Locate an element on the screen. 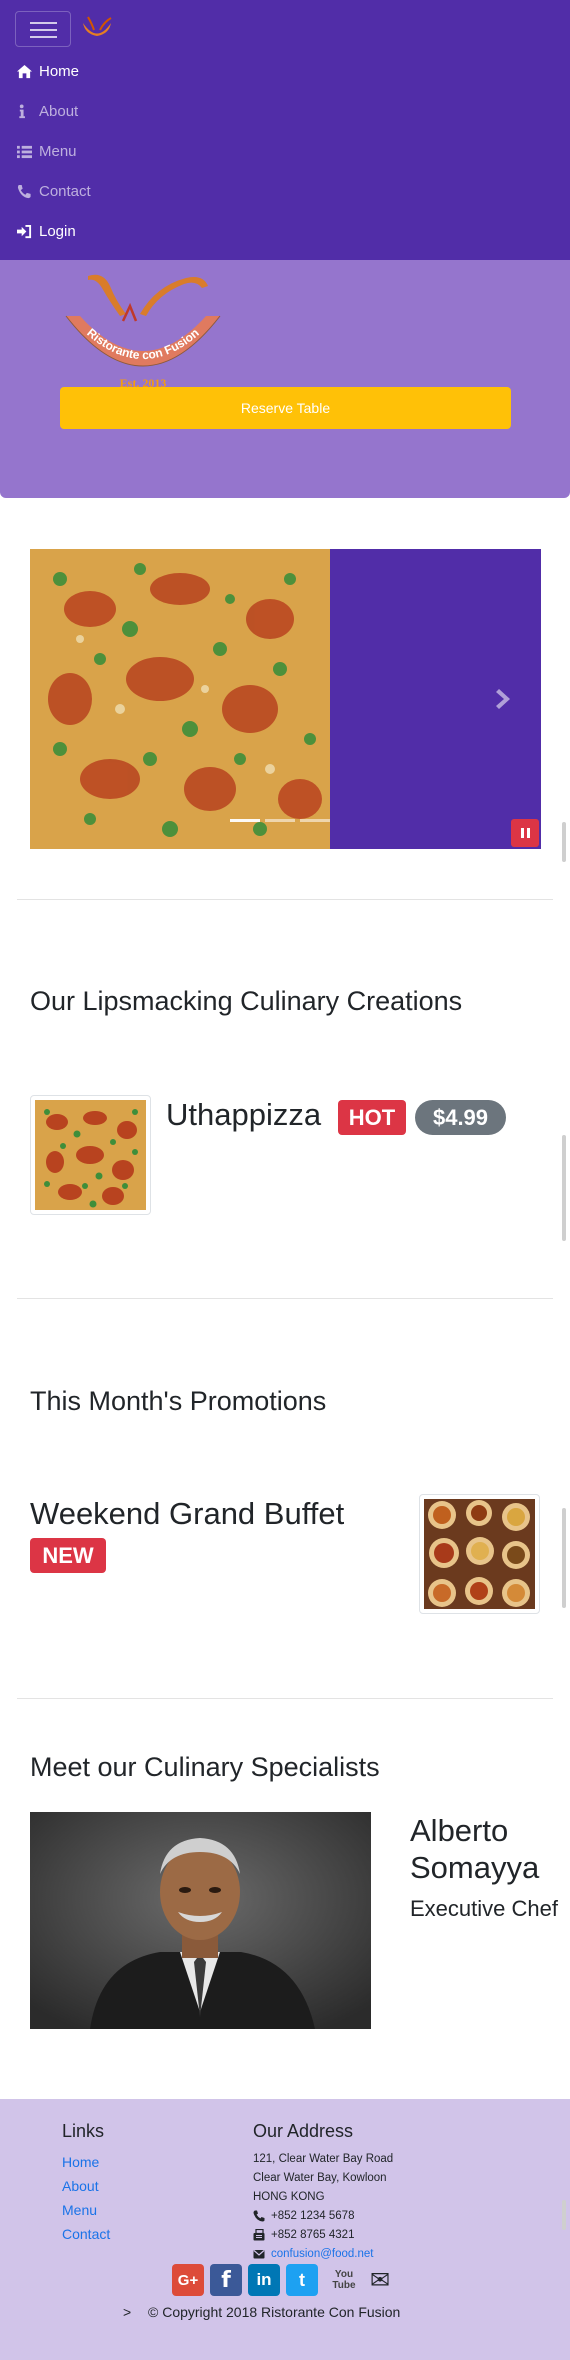  address-line: HONG KONG is located at coordinates (289, 2197).